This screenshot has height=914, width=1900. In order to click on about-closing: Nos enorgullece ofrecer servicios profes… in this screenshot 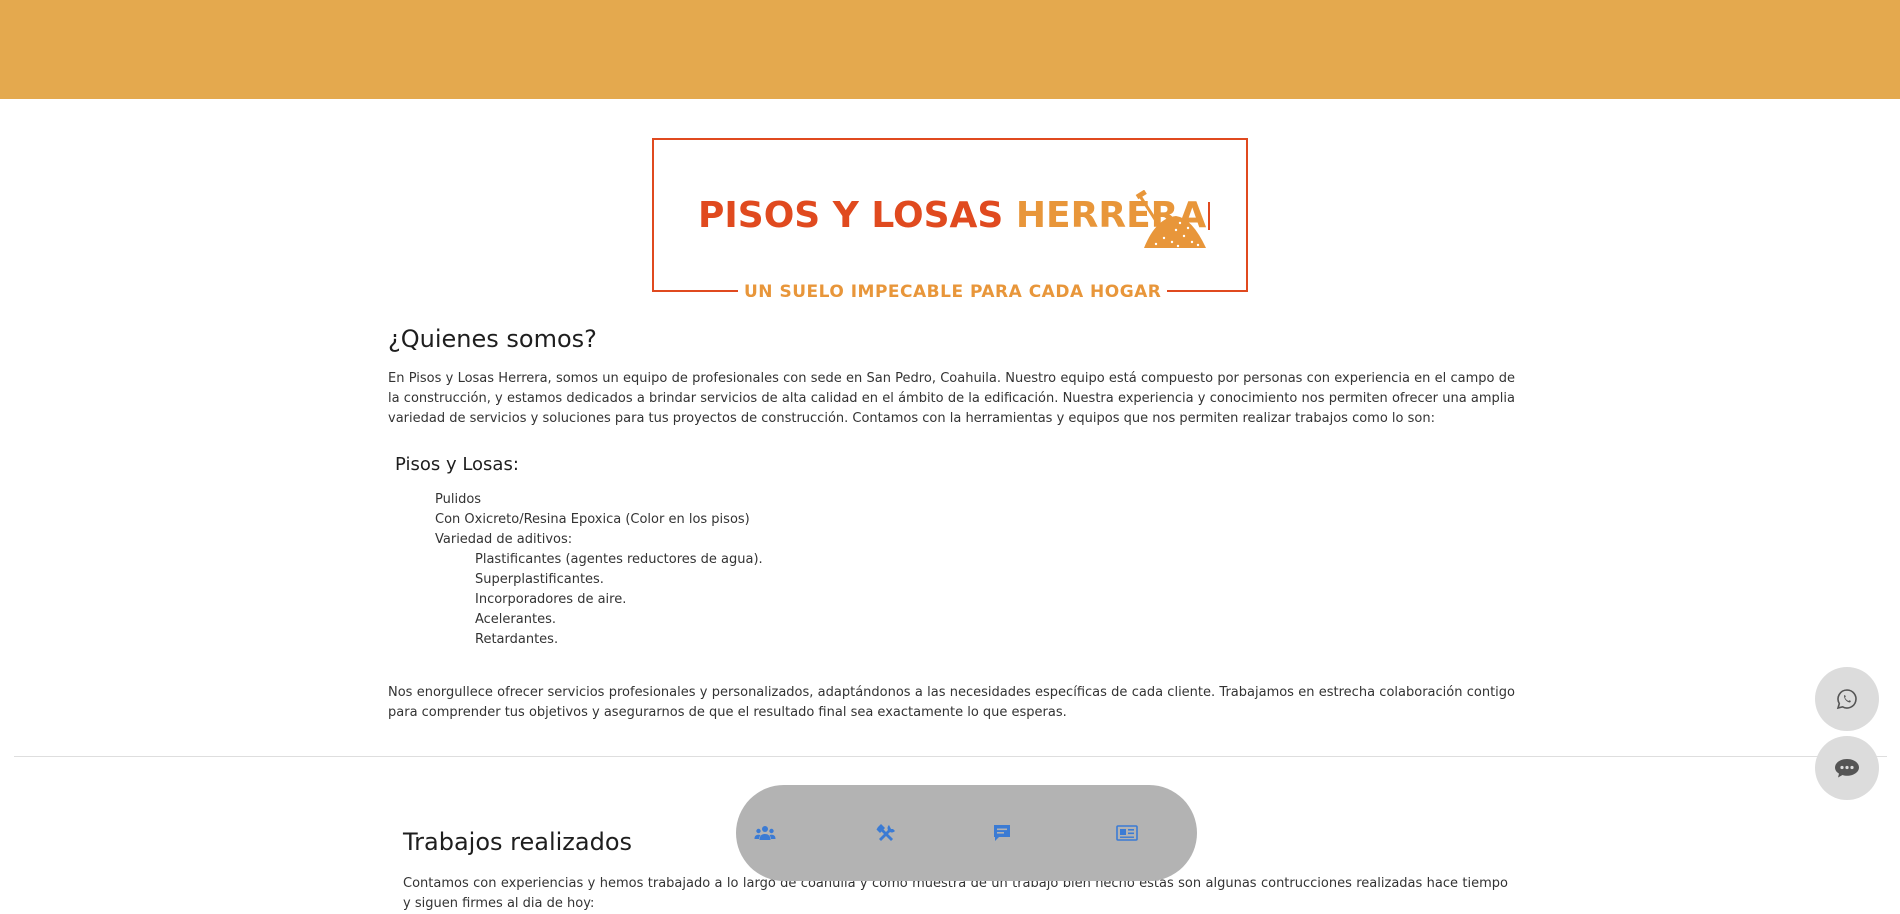, I will do `click(951, 702)`.